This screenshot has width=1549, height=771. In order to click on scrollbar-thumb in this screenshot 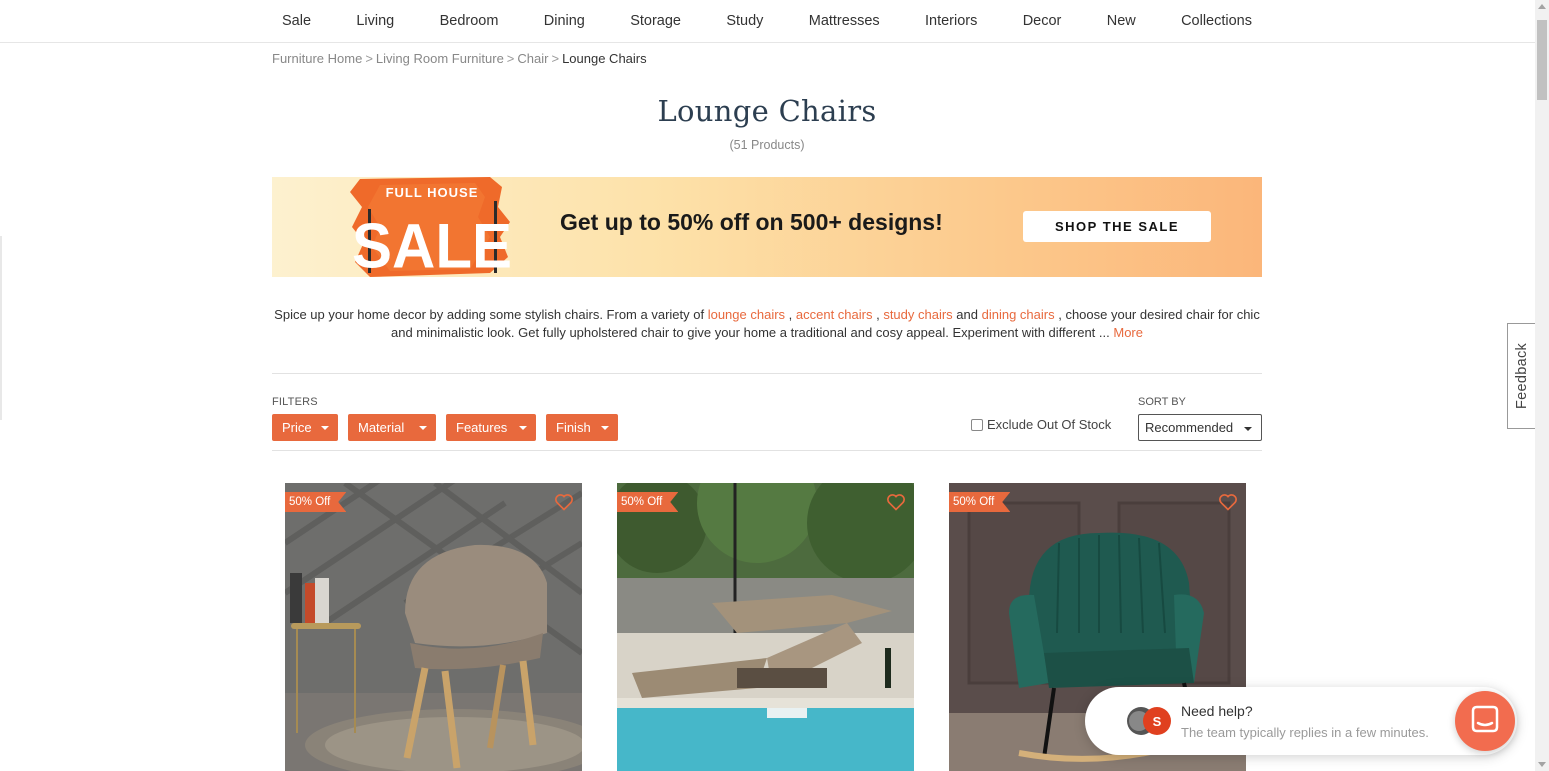, I will do `click(1542, 60)`.